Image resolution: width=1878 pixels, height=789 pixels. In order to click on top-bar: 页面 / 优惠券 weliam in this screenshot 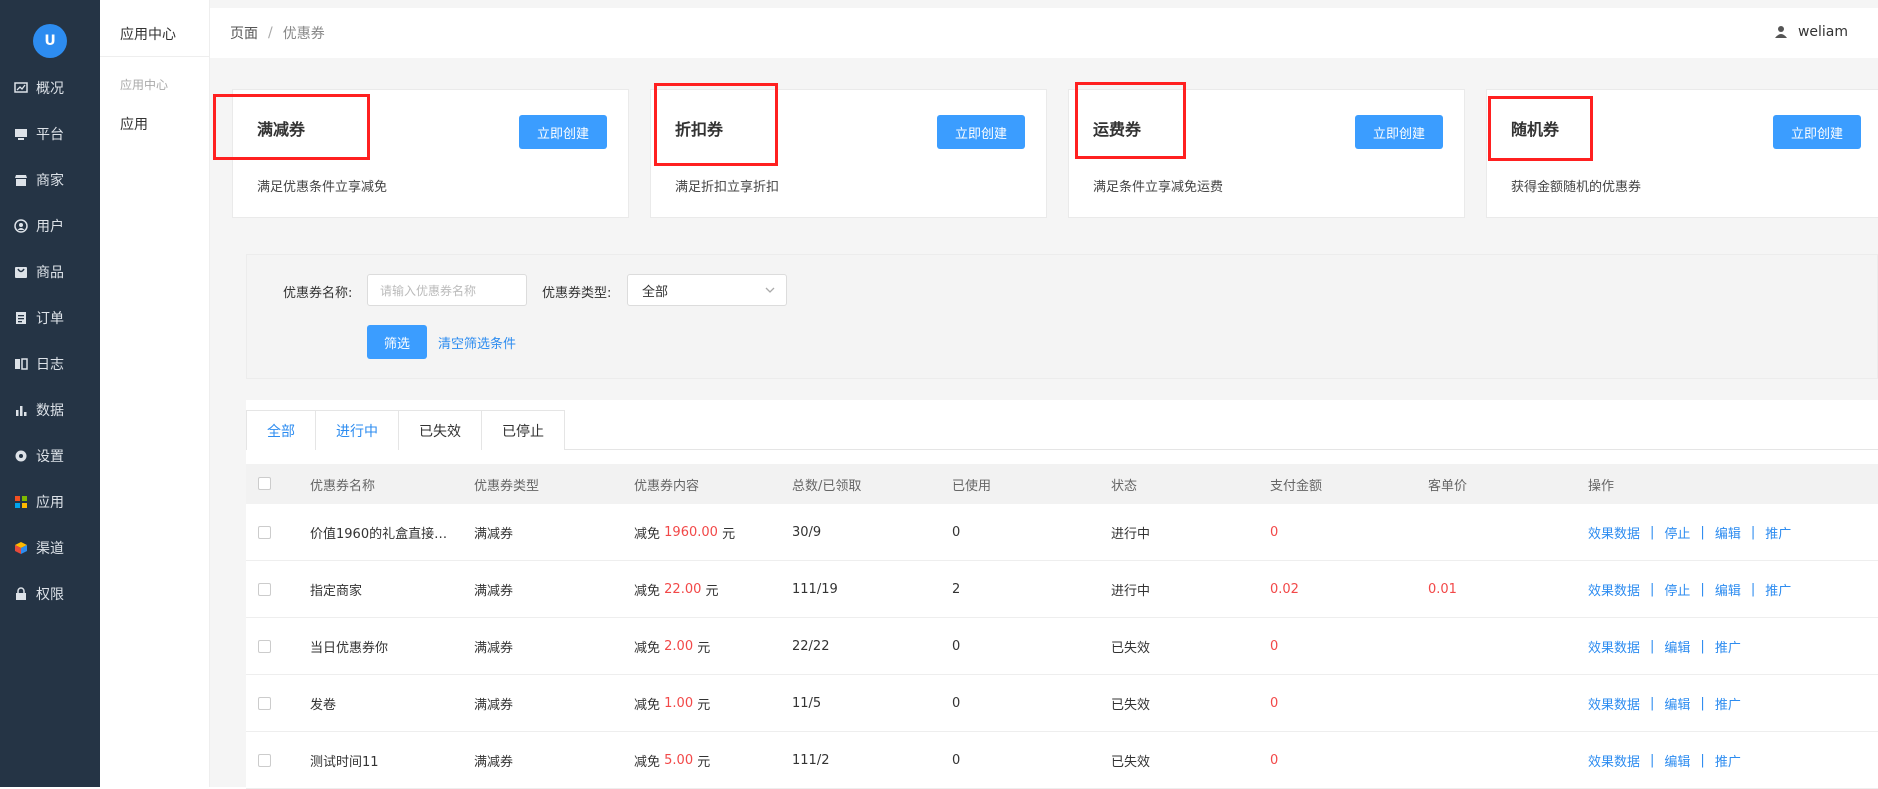, I will do `click(1044, 33)`.